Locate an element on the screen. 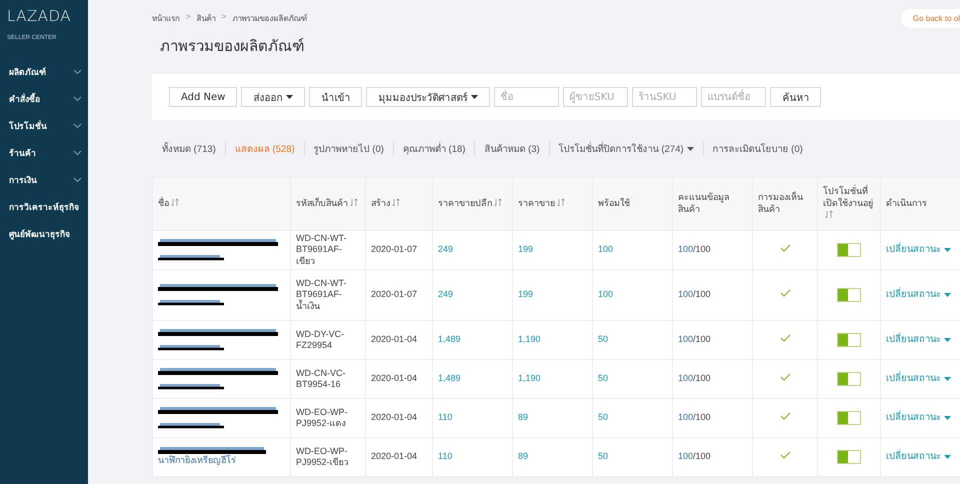 Image resolution: width=960 pixels, height=484 pixels. table-cell: WD-EO-WP-PJ9952-เขียว is located at coordinates (322, 456).